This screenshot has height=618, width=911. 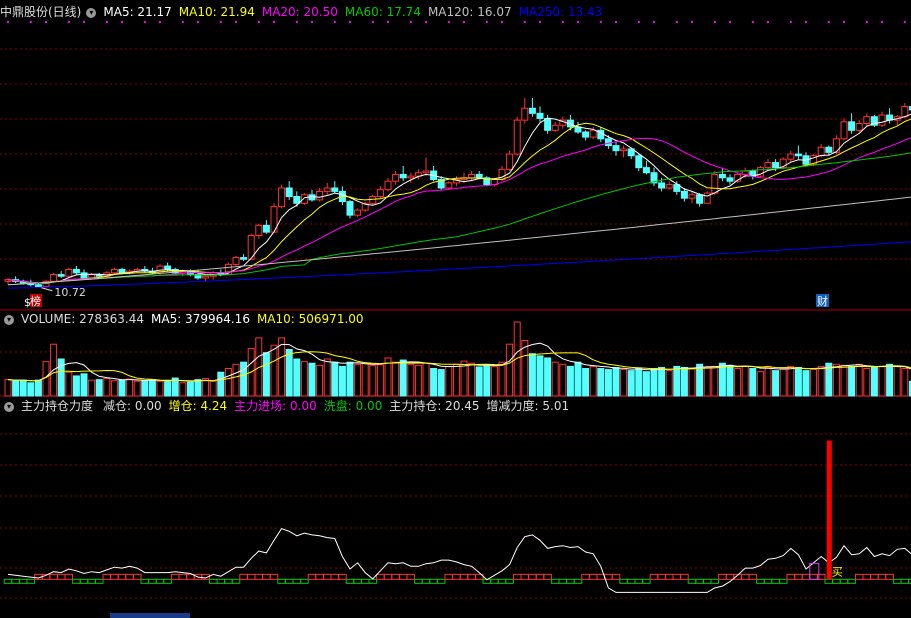 I want to click on indicator-title: 主力持仓力度, so click(x=57, y=406).